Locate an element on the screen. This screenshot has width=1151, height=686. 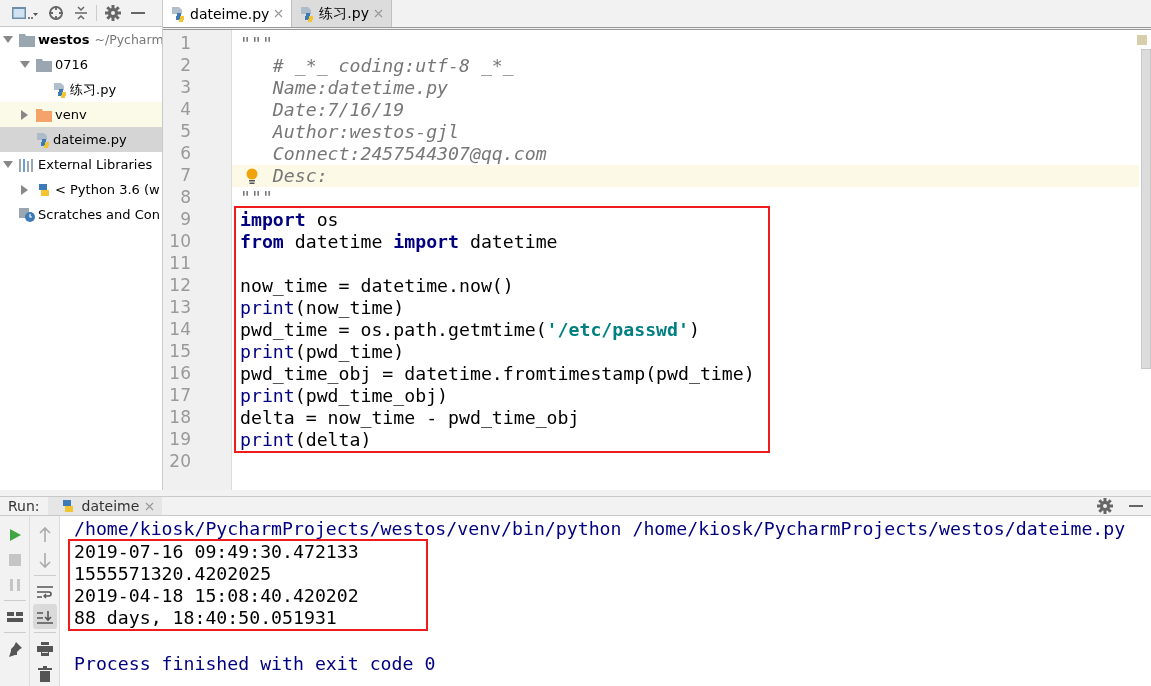
line-number: 5 is located at coordinates (185, 132).